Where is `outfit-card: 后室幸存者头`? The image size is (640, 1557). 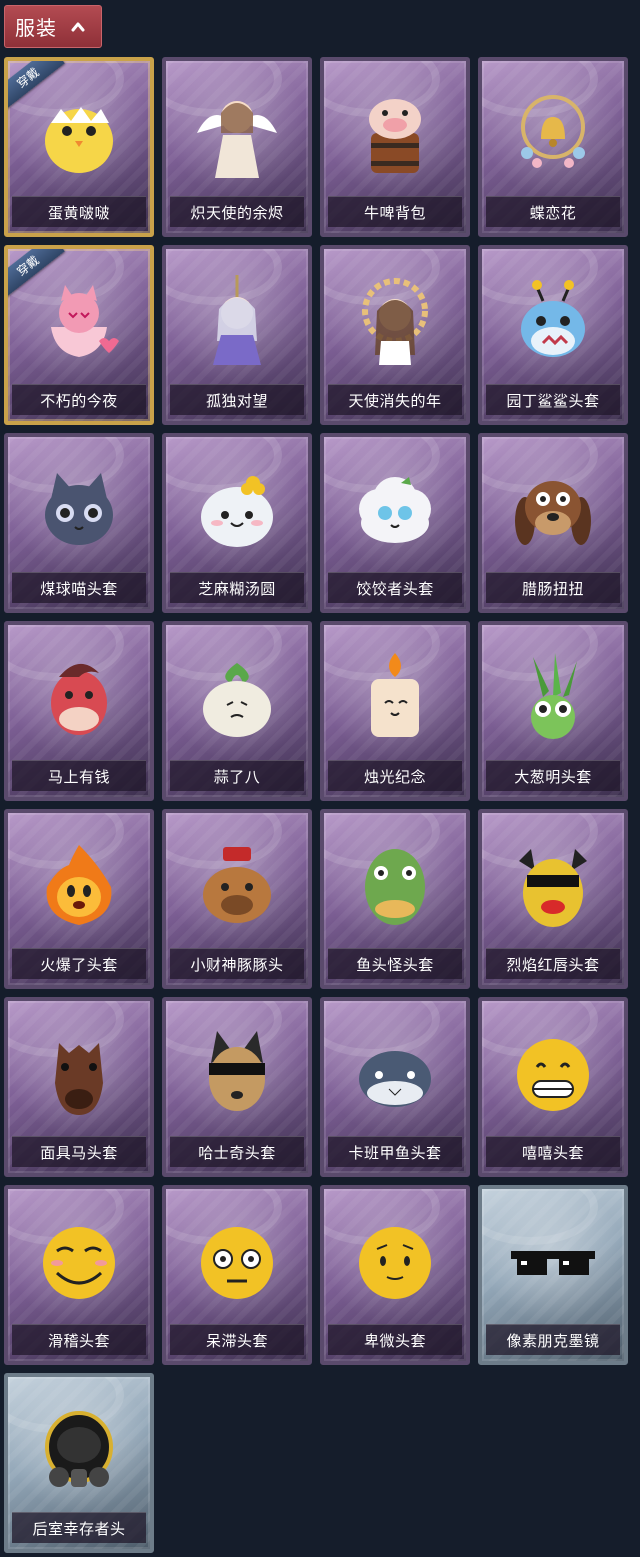
outfit-card: 后室幸存者头 is located at coordinates (79, 1463).